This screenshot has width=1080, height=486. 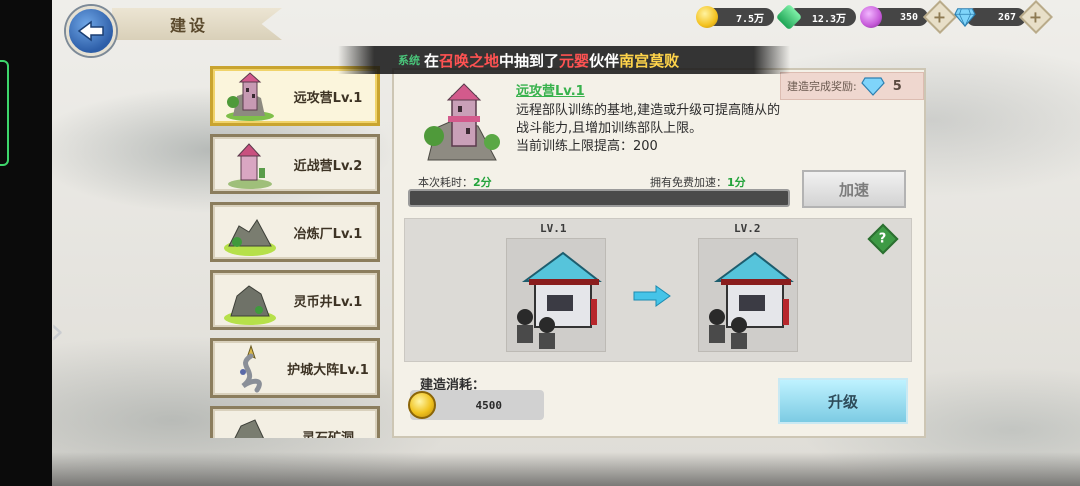 What do you see at coordinates (328, 302) in the screenshot?
I see `building-label: 灵币井Lv.1` at bounding box center [328, 302].